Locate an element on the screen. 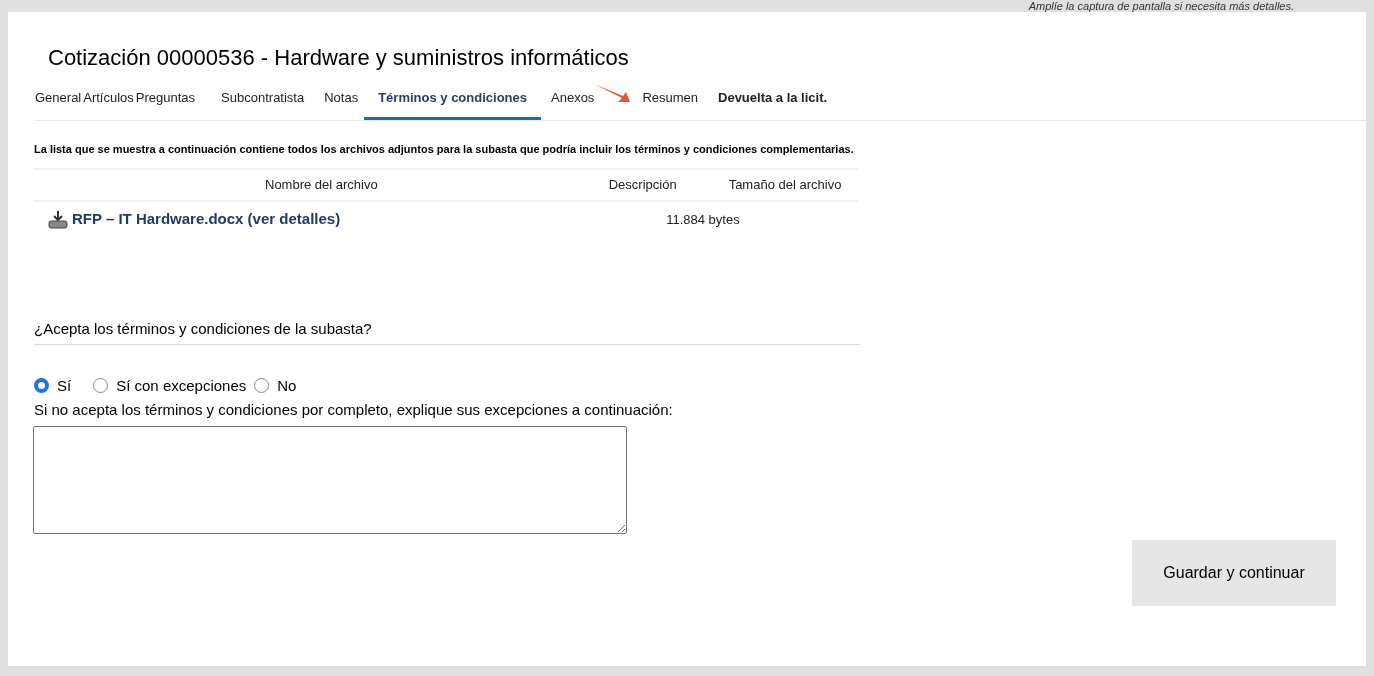 The height and width of the screenshot is (676, 1374). file-link: RFP – IT Hardware.docx (ver detalles) is located at coordinates (206, 219).